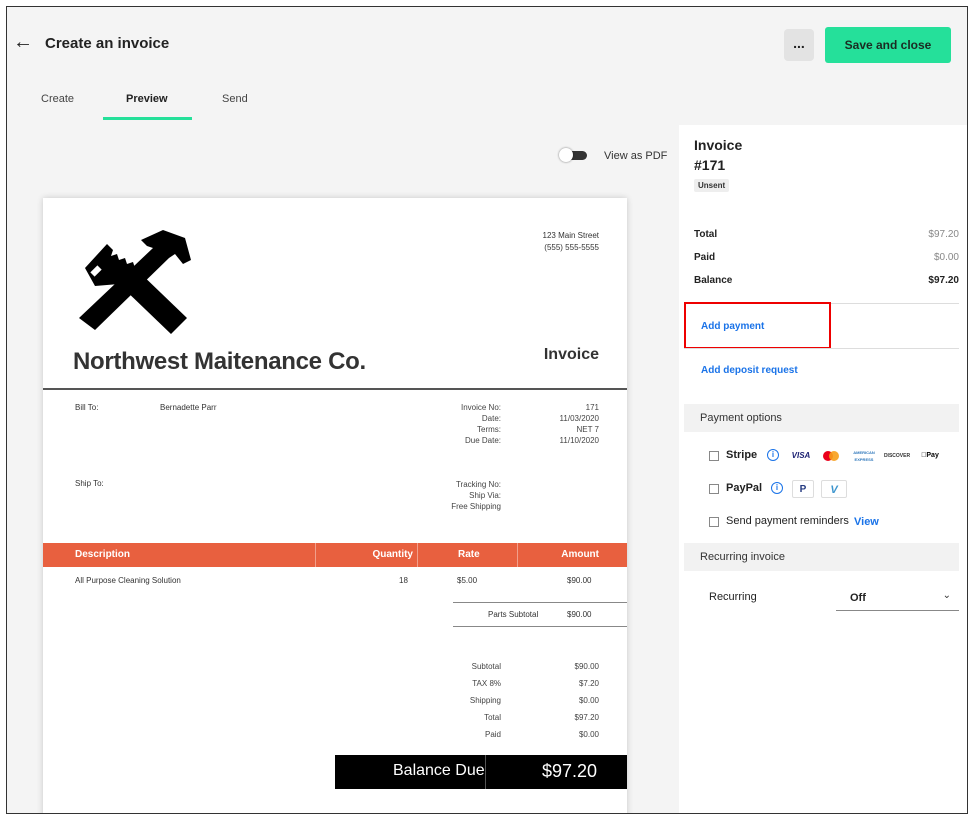 The width and height of the screenshot is (974, 820). What do you see at coordinates (439, 770) in the screenshot?
I see `balance-due-label: Balance Due` at bounding box center [439, 770].